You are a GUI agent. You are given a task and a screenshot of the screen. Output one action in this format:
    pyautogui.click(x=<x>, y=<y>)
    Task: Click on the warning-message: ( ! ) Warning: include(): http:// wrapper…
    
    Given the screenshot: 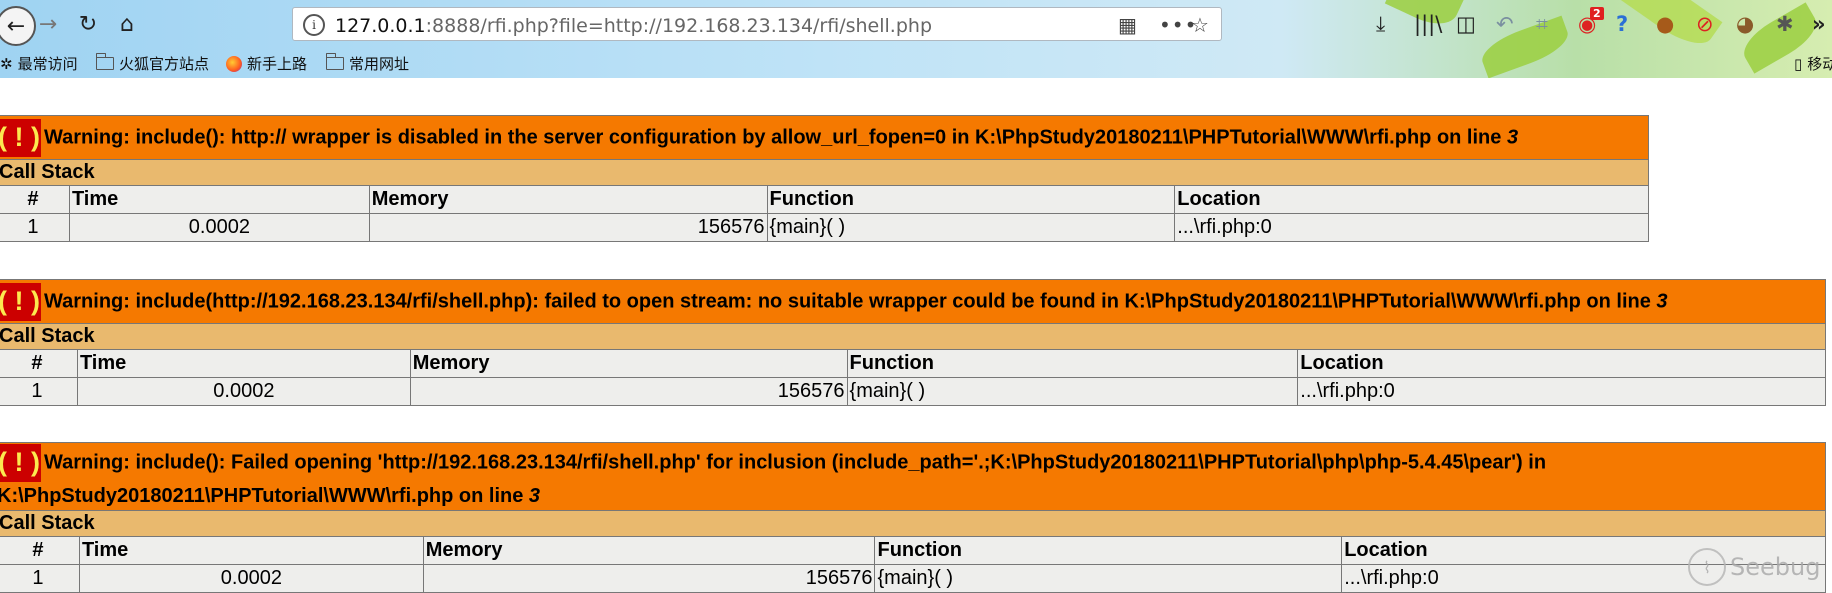 What is the action you would take?
    pyautogui.click(x=824, y=137)
    